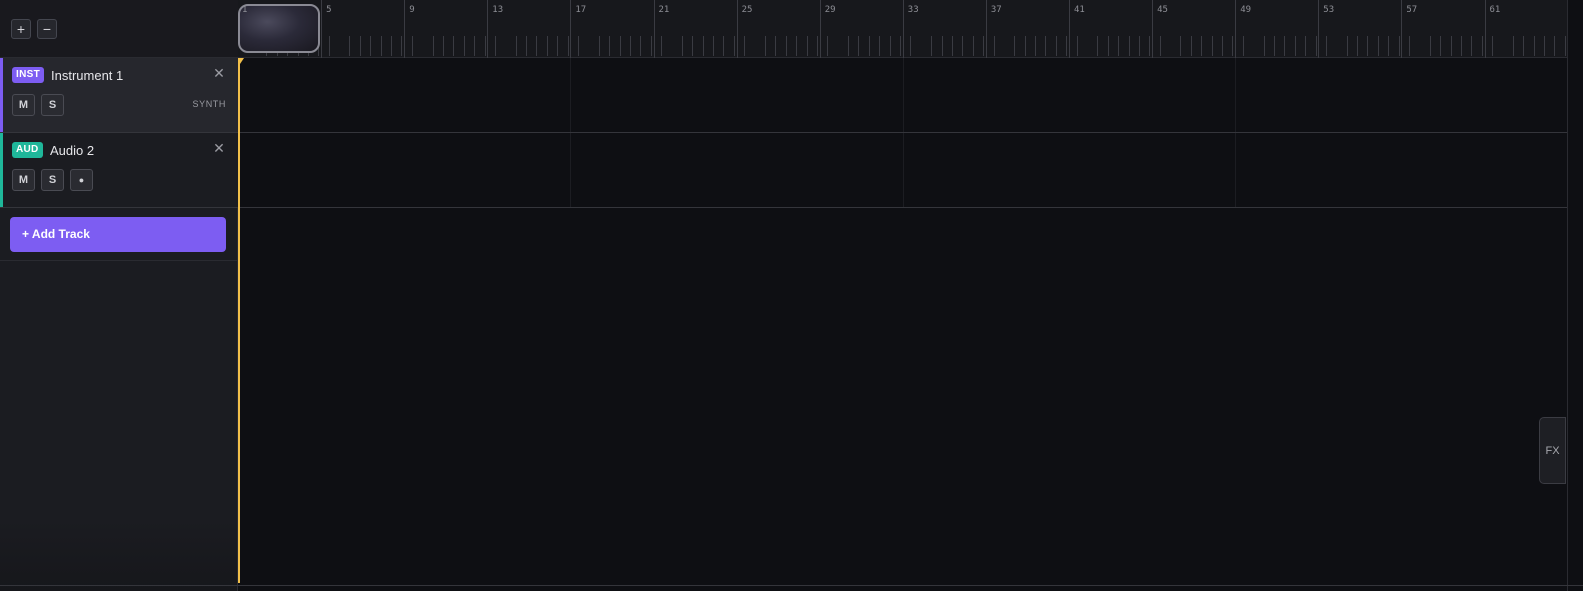 The width and height of the screenshot is (1583, 591). Describe the element at coordinates (28, 75) in the screenshot. I see `track-type-badge: INST` at that location.